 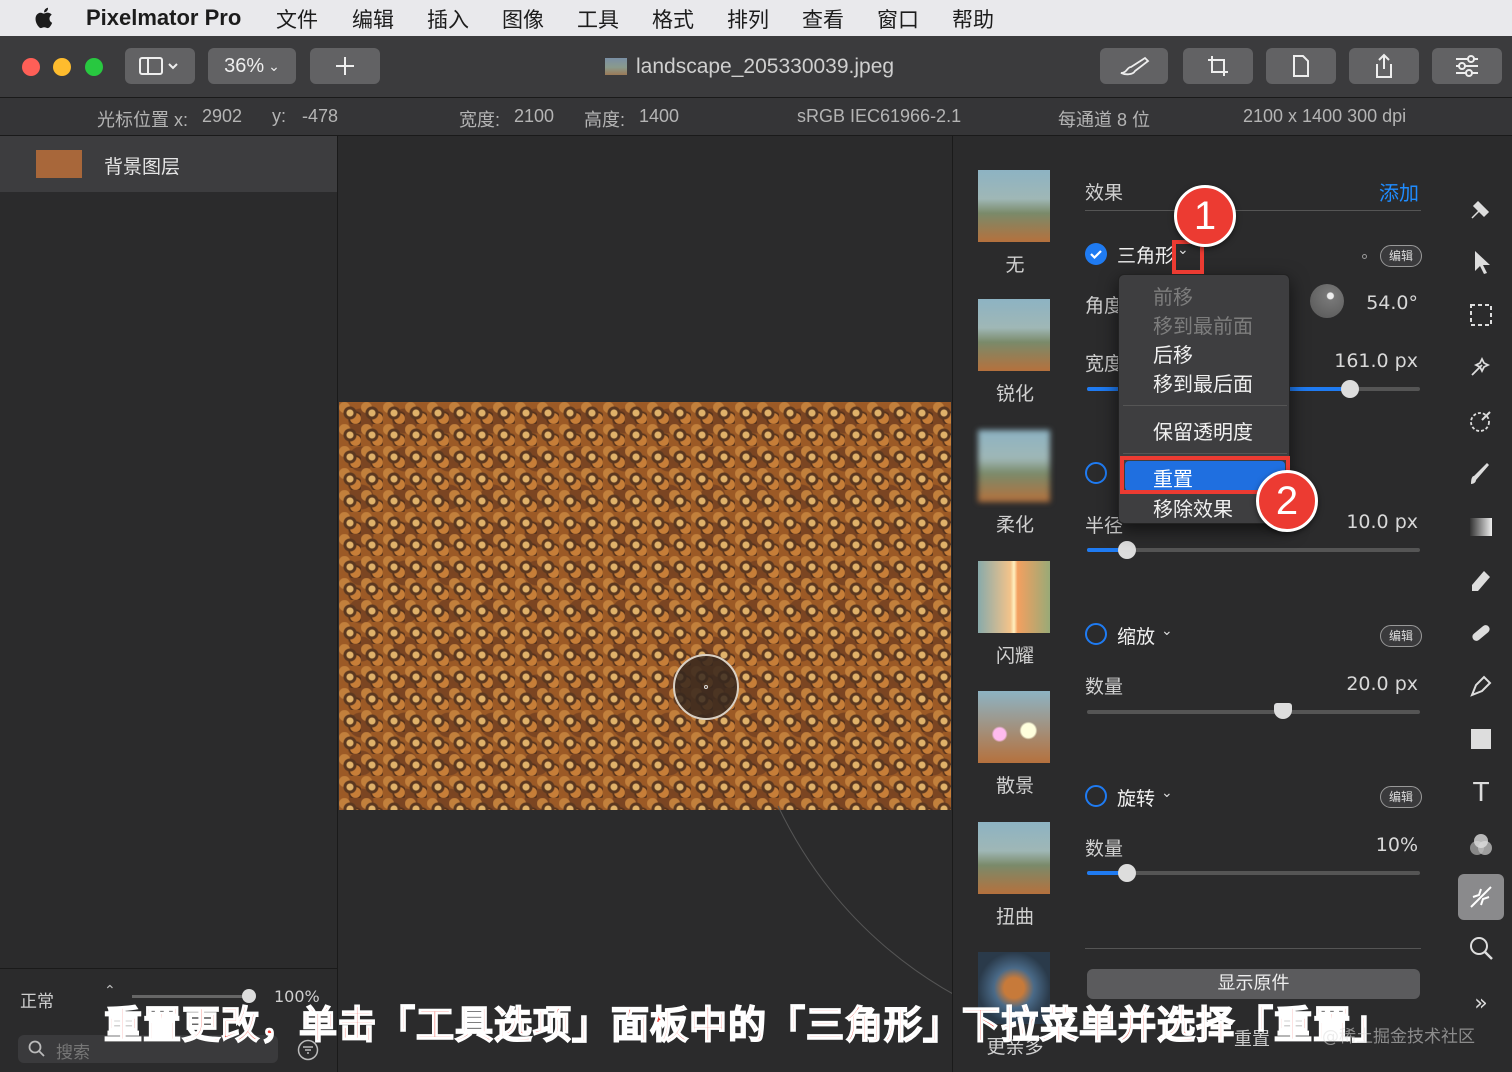 What do you see at coordinates (1015, 265) in the screenshot?
I see `preset-label: 无` at bounding box center [1015, 265].